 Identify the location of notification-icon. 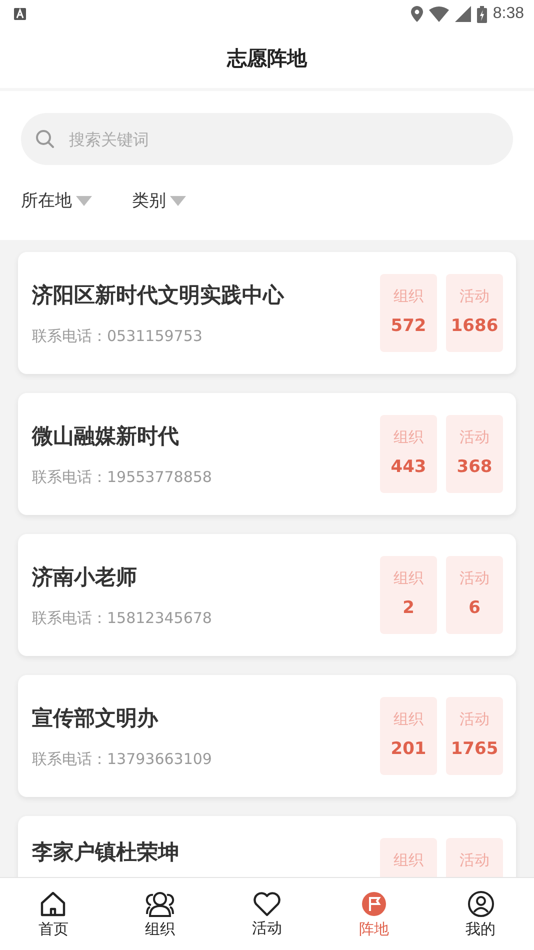
(20, 14).